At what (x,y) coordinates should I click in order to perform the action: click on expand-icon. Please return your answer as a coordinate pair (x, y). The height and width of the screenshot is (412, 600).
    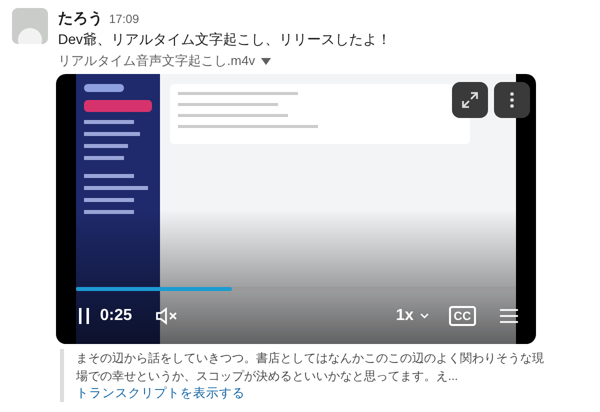
    Looking at the image, I should click on (470, 100).